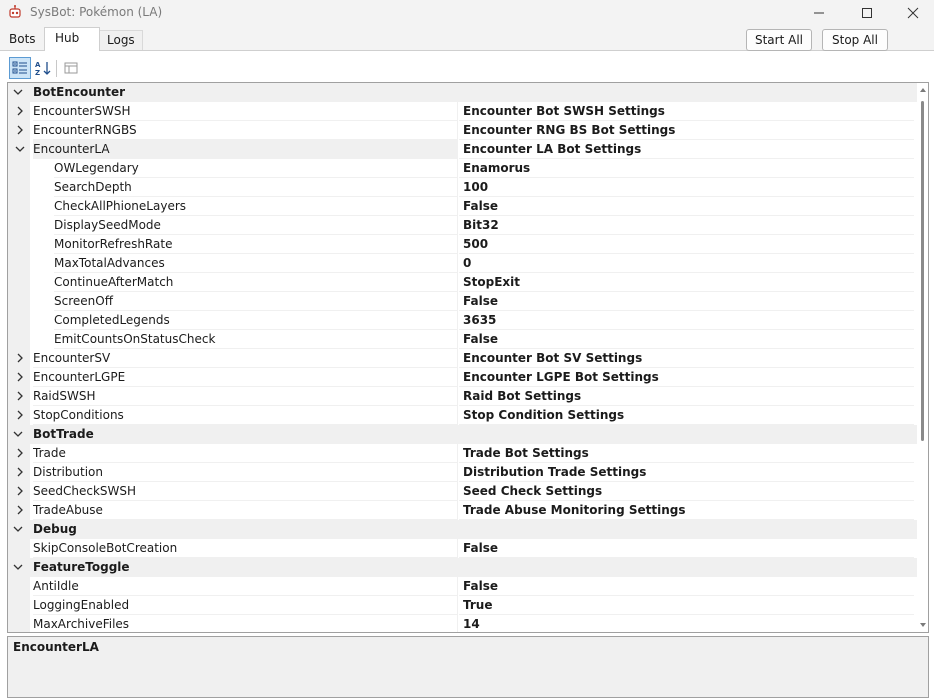 This screenshot has width=934, height=699. I want to click on start-all-button: Start All, so click(779, 40).